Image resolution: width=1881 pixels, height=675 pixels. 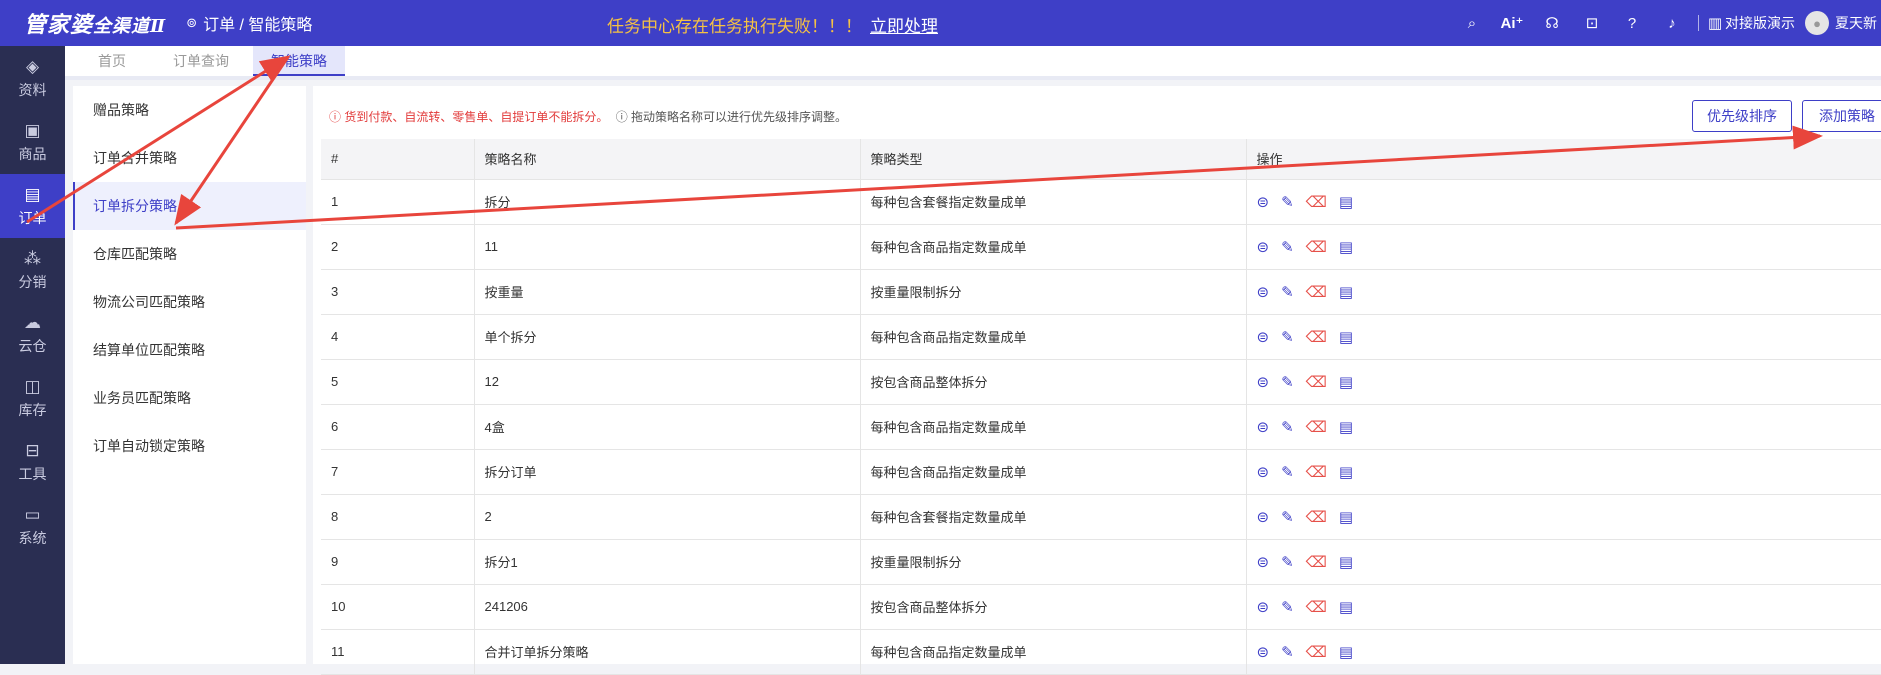 What do you see at coordinates (189, 350) in the screenshot?
I see `strategy-item: 结算单位匹配策略` at bounding box center [189, 350].